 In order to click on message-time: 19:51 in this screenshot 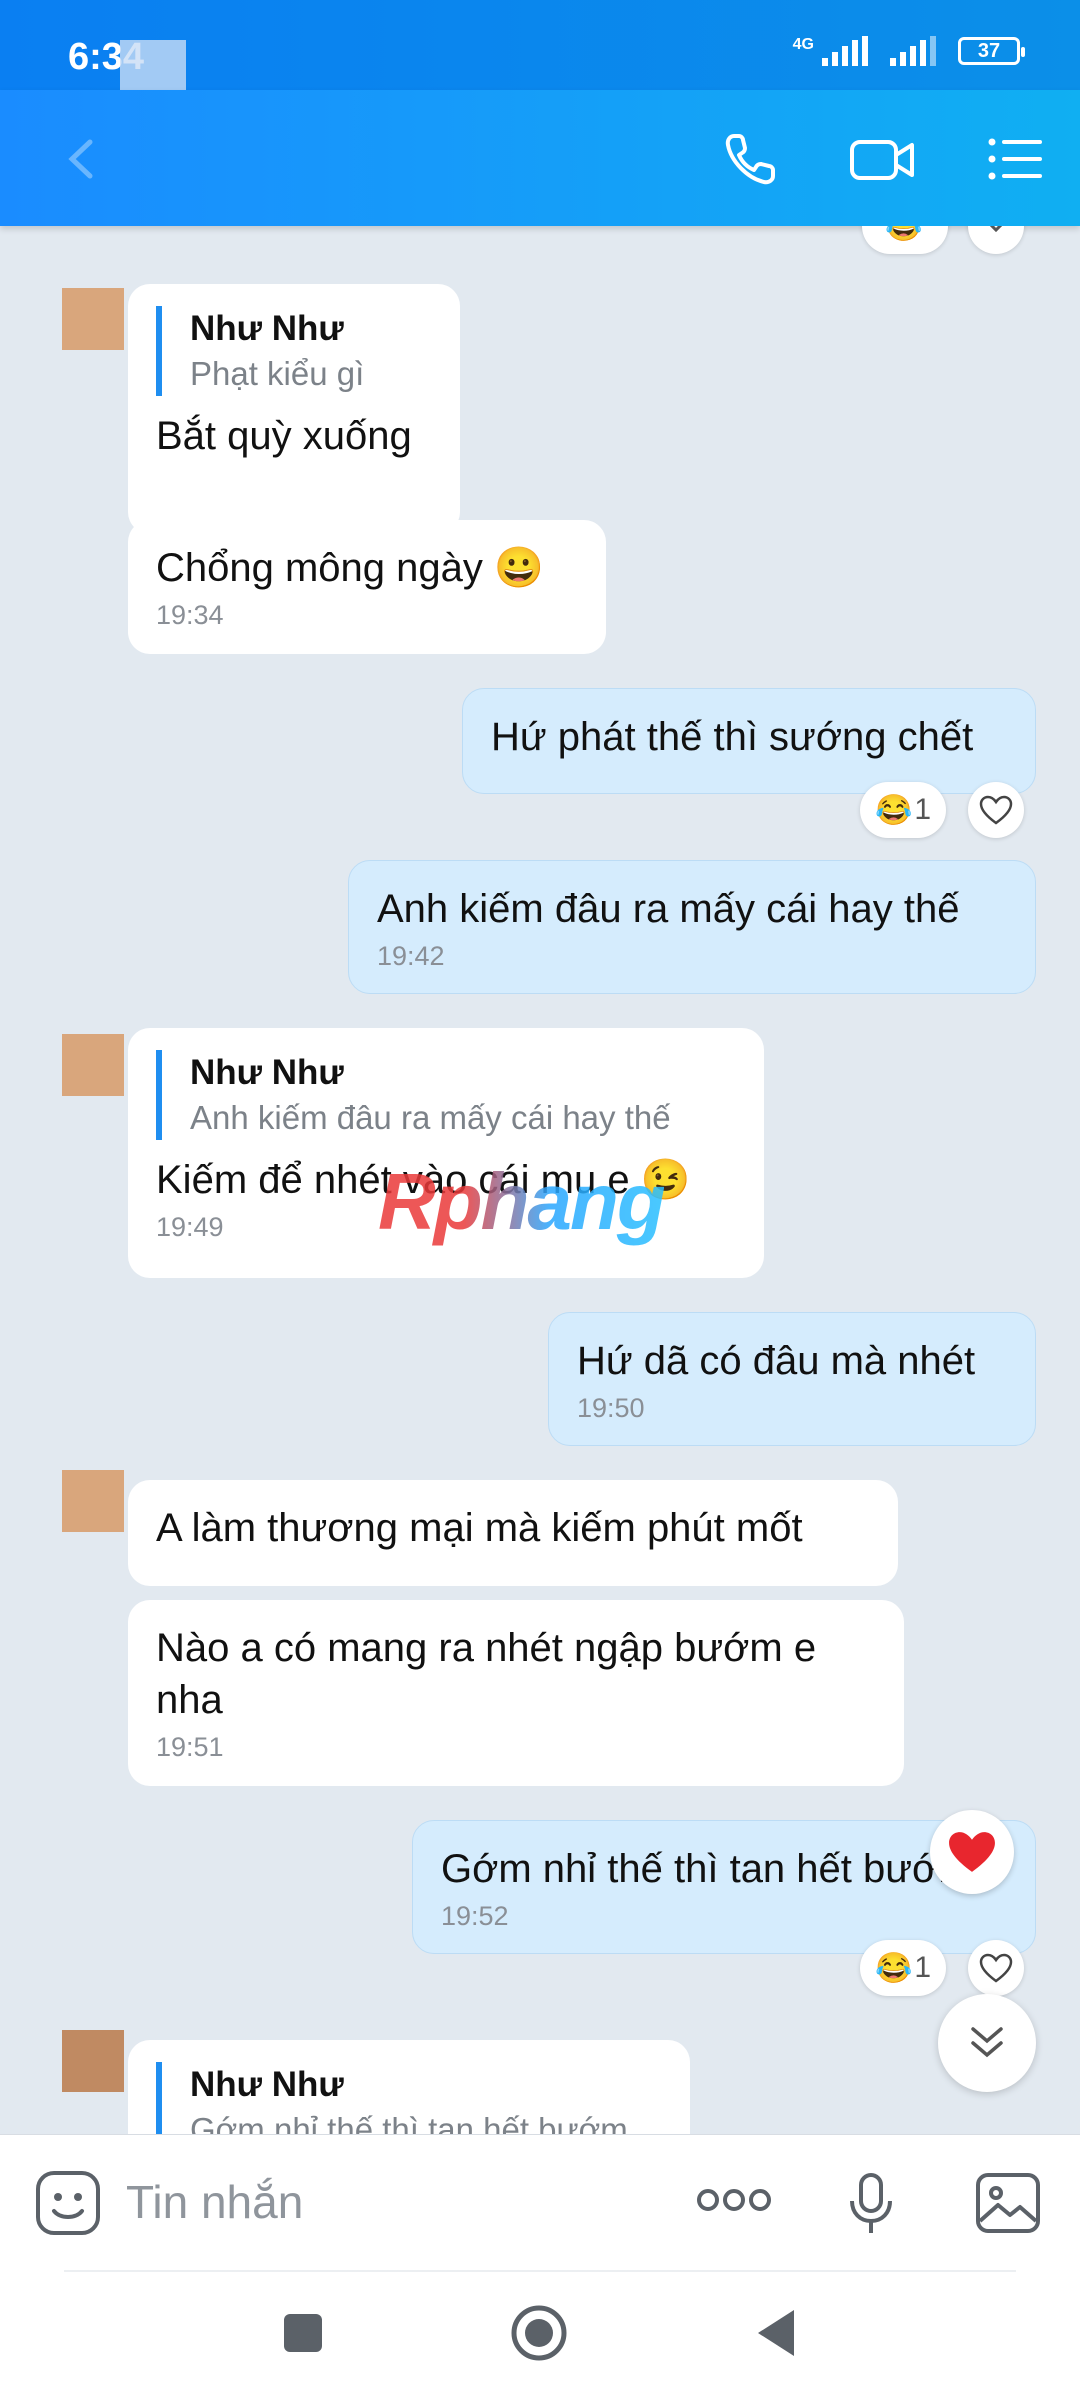, I will do `click(190, 1747)`.